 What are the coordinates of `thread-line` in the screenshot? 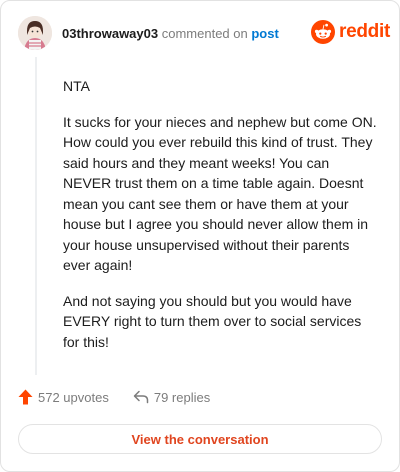 It's located at (36, 216).